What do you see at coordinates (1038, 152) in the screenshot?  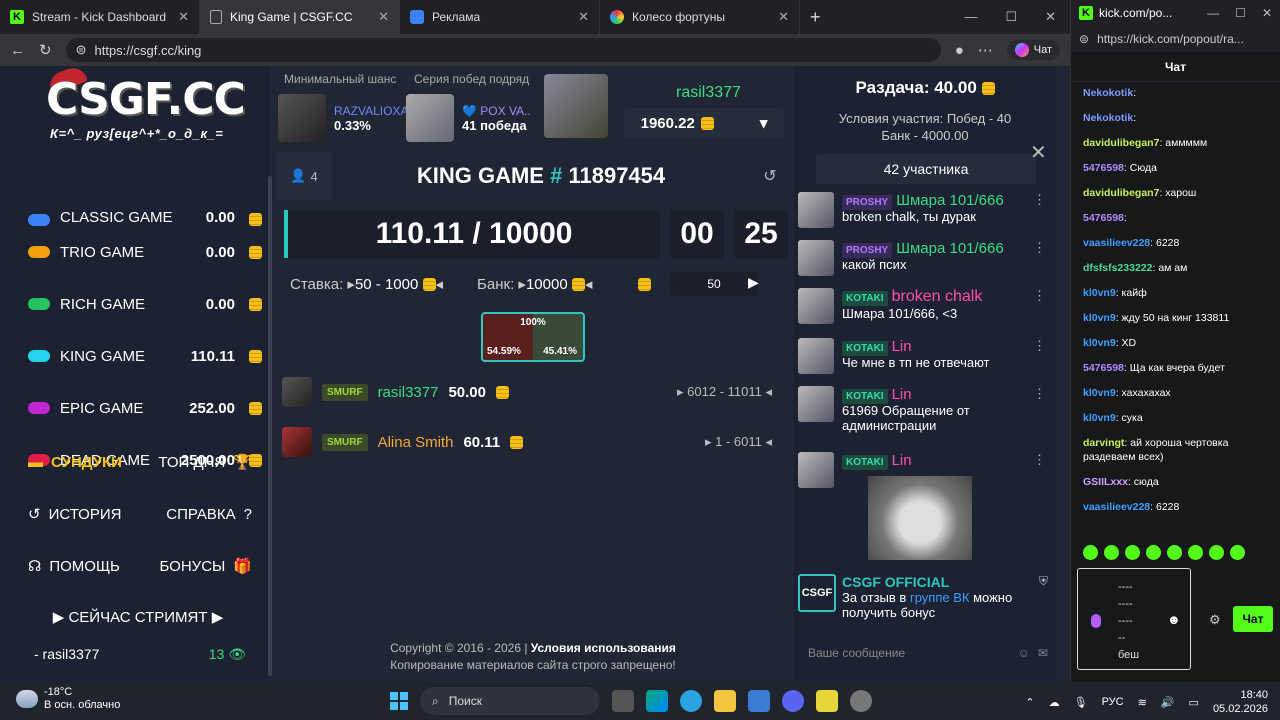 I see `close-icon: ✕` at bounding box center [1038, 152].